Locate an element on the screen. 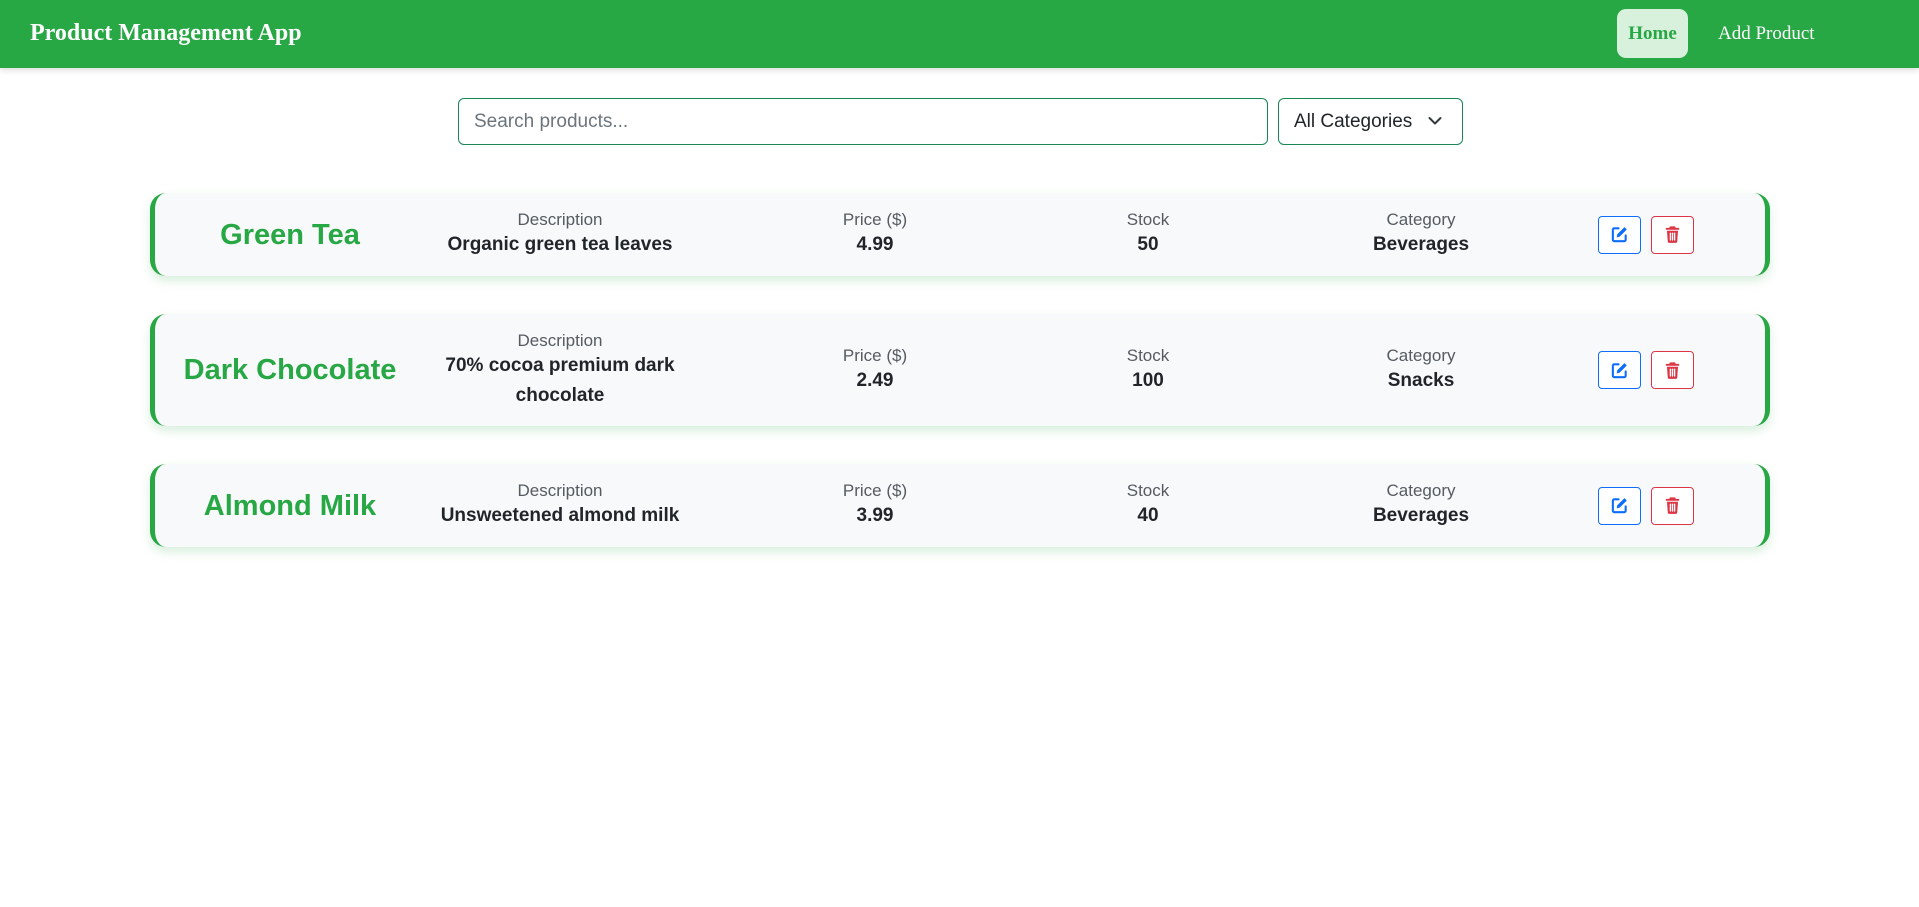 This screenshot has height=907, width=1919. description-value: Organic green tea leaves is located at coordinates (560, 244).